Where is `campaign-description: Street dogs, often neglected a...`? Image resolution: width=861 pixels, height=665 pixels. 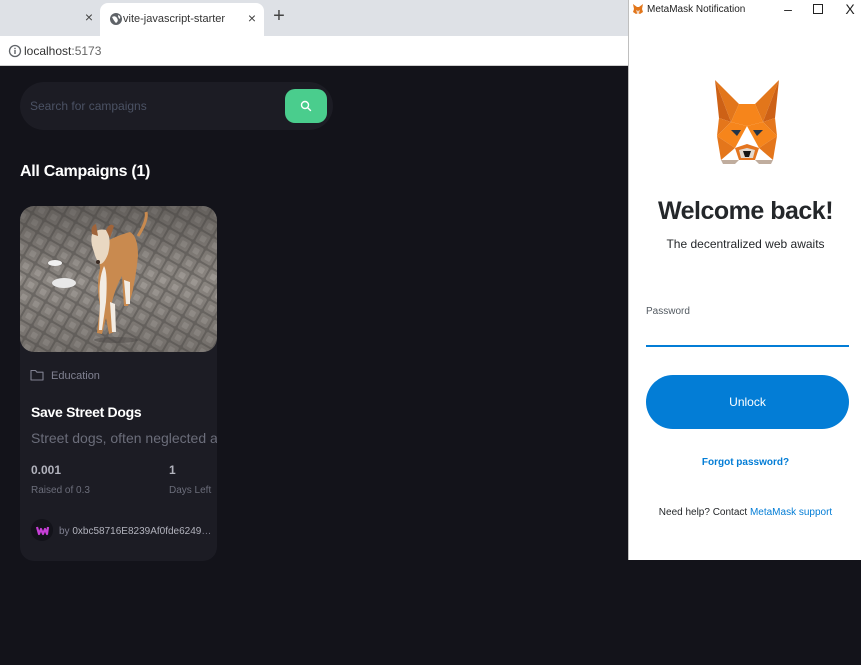 campaign-description: Street dogs, often neglected a... is located at coordinates (124, 438).